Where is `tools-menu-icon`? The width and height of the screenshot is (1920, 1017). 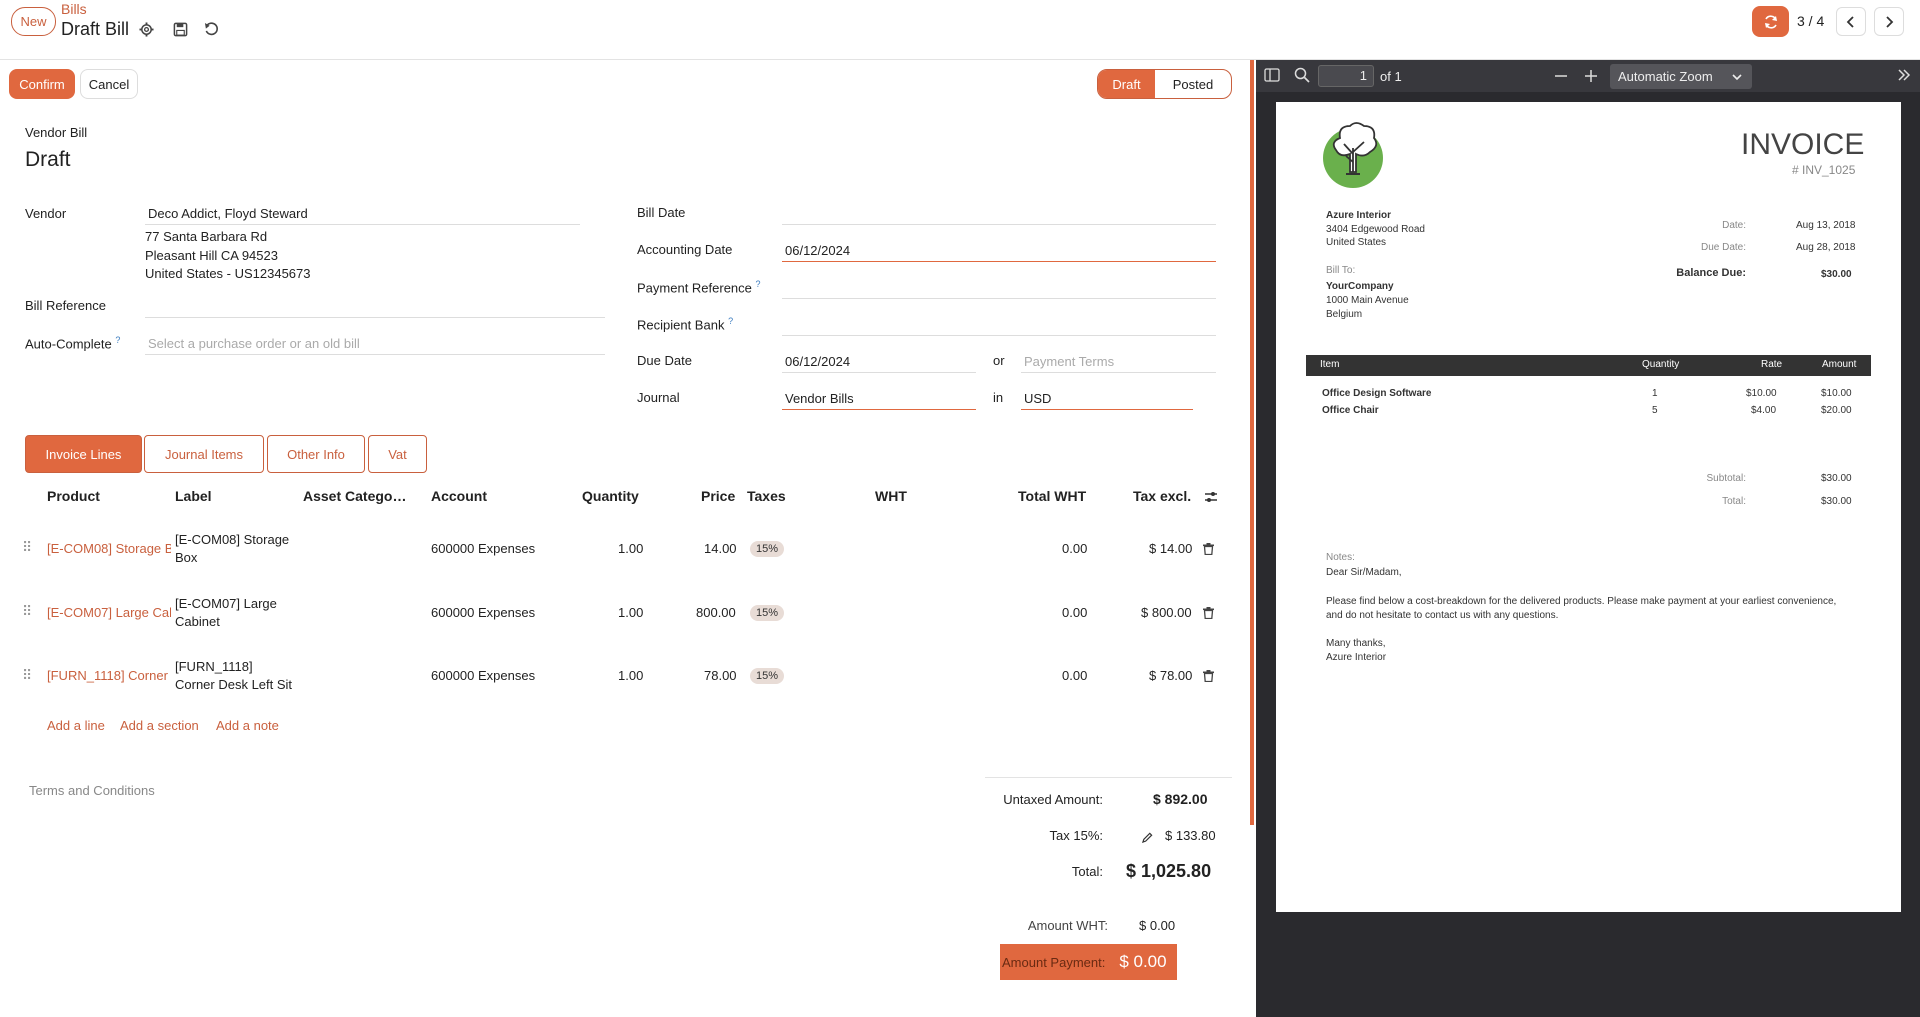 tools-menu-icon is located at coordinates (1904, 76).